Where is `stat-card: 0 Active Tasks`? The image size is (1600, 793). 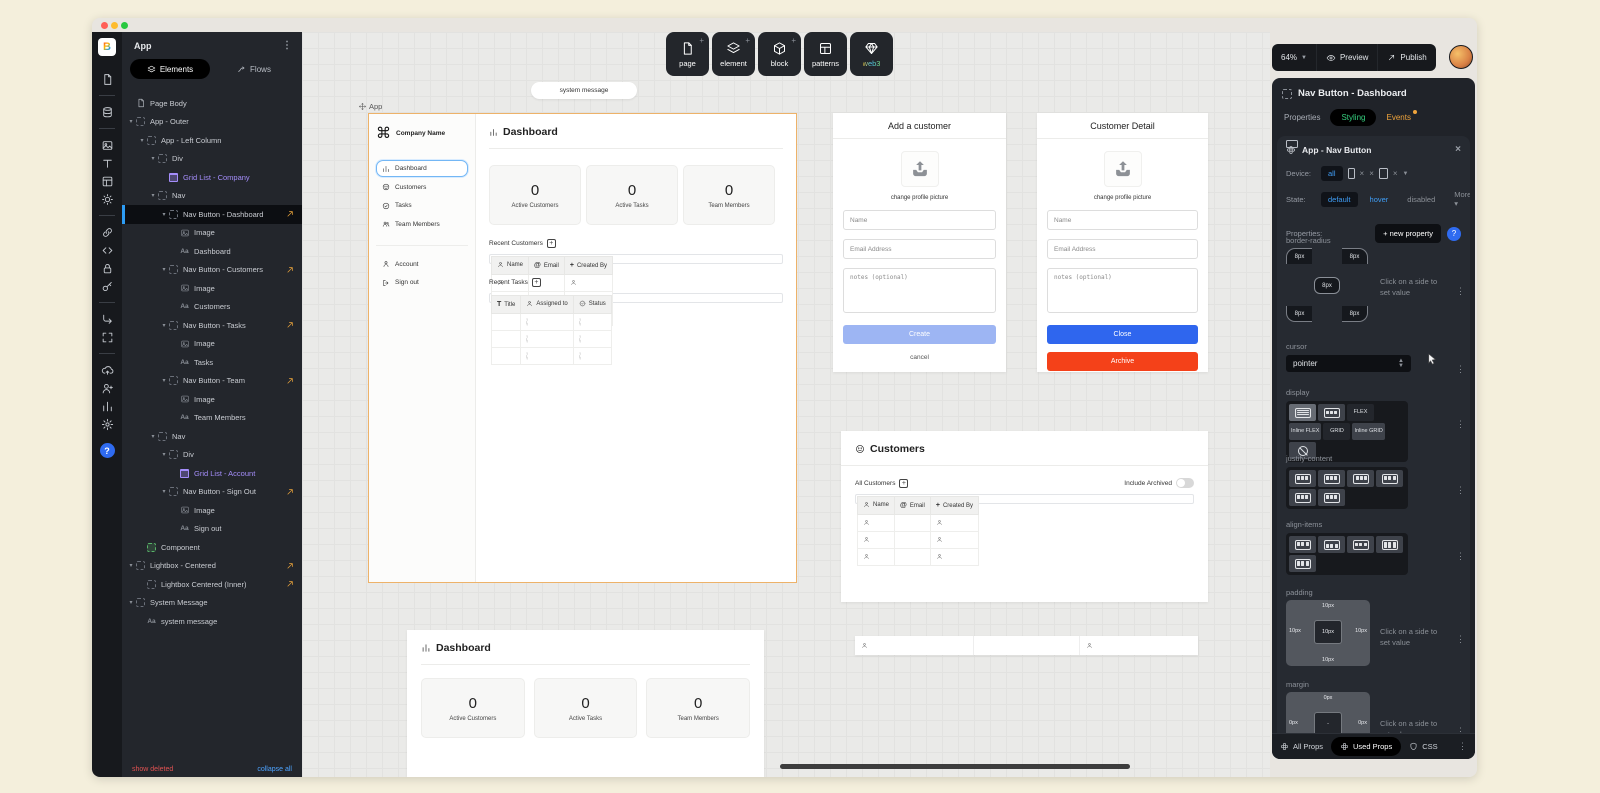 stat-card: 0 Active Tasks is located at coordinates (585, 708).